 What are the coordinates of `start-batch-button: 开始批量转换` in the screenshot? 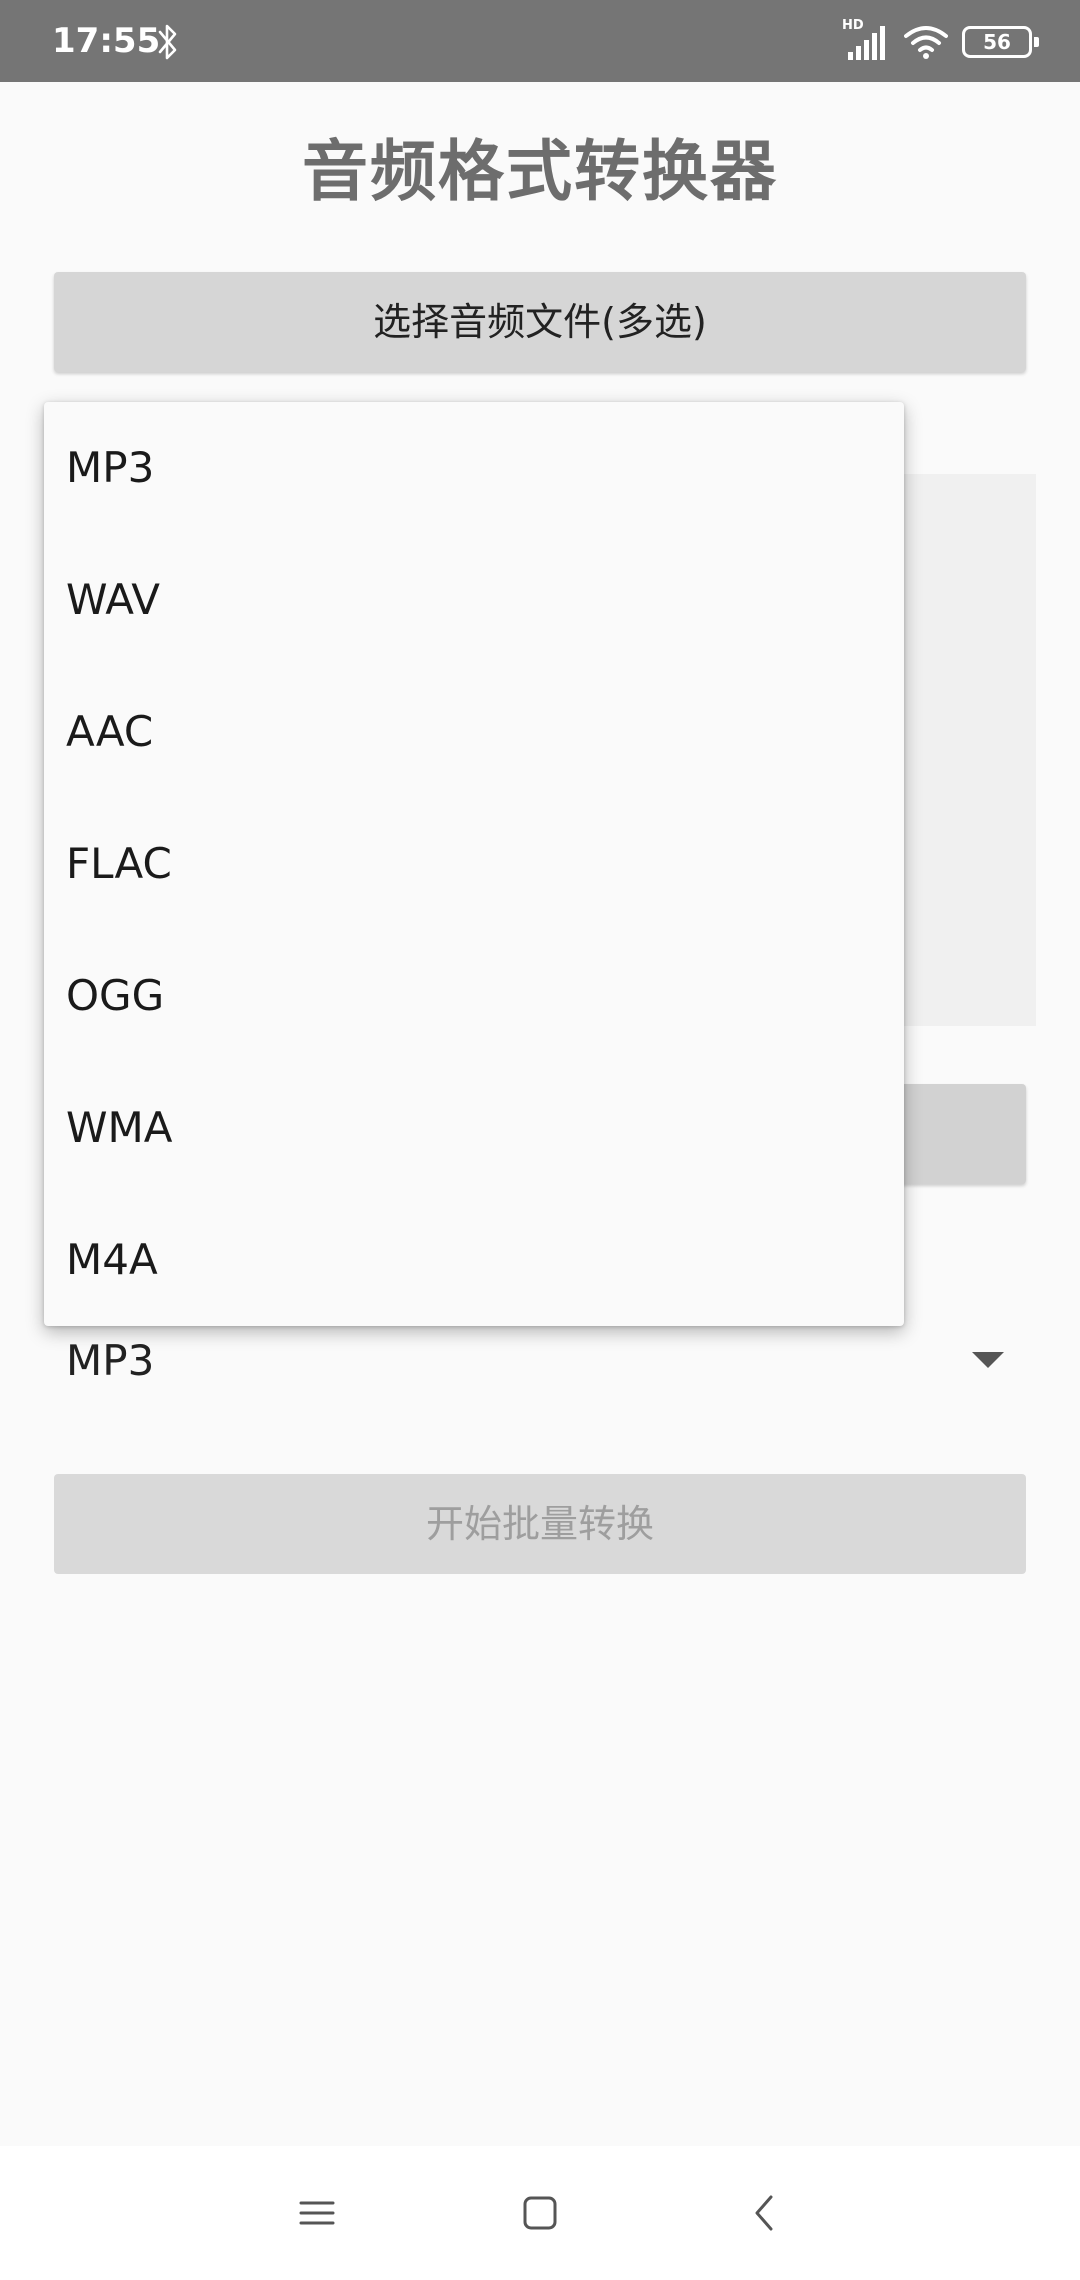 It's located at (540, 1524).